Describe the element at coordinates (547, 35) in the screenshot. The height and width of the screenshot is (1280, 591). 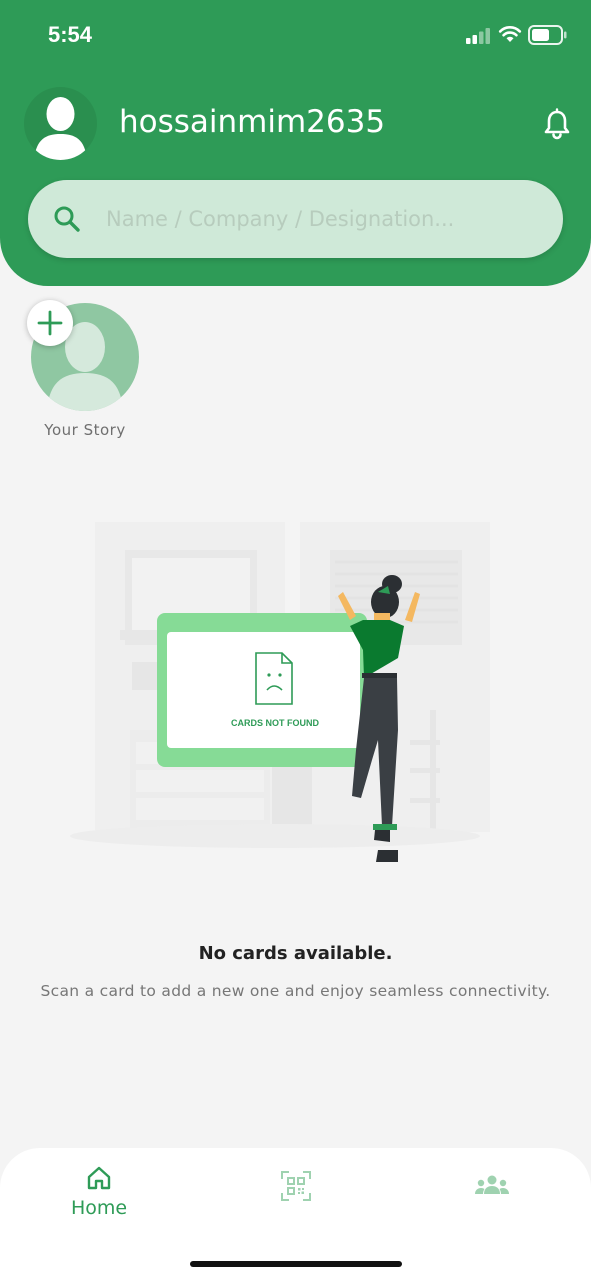
I see `battery-icon` at that location.